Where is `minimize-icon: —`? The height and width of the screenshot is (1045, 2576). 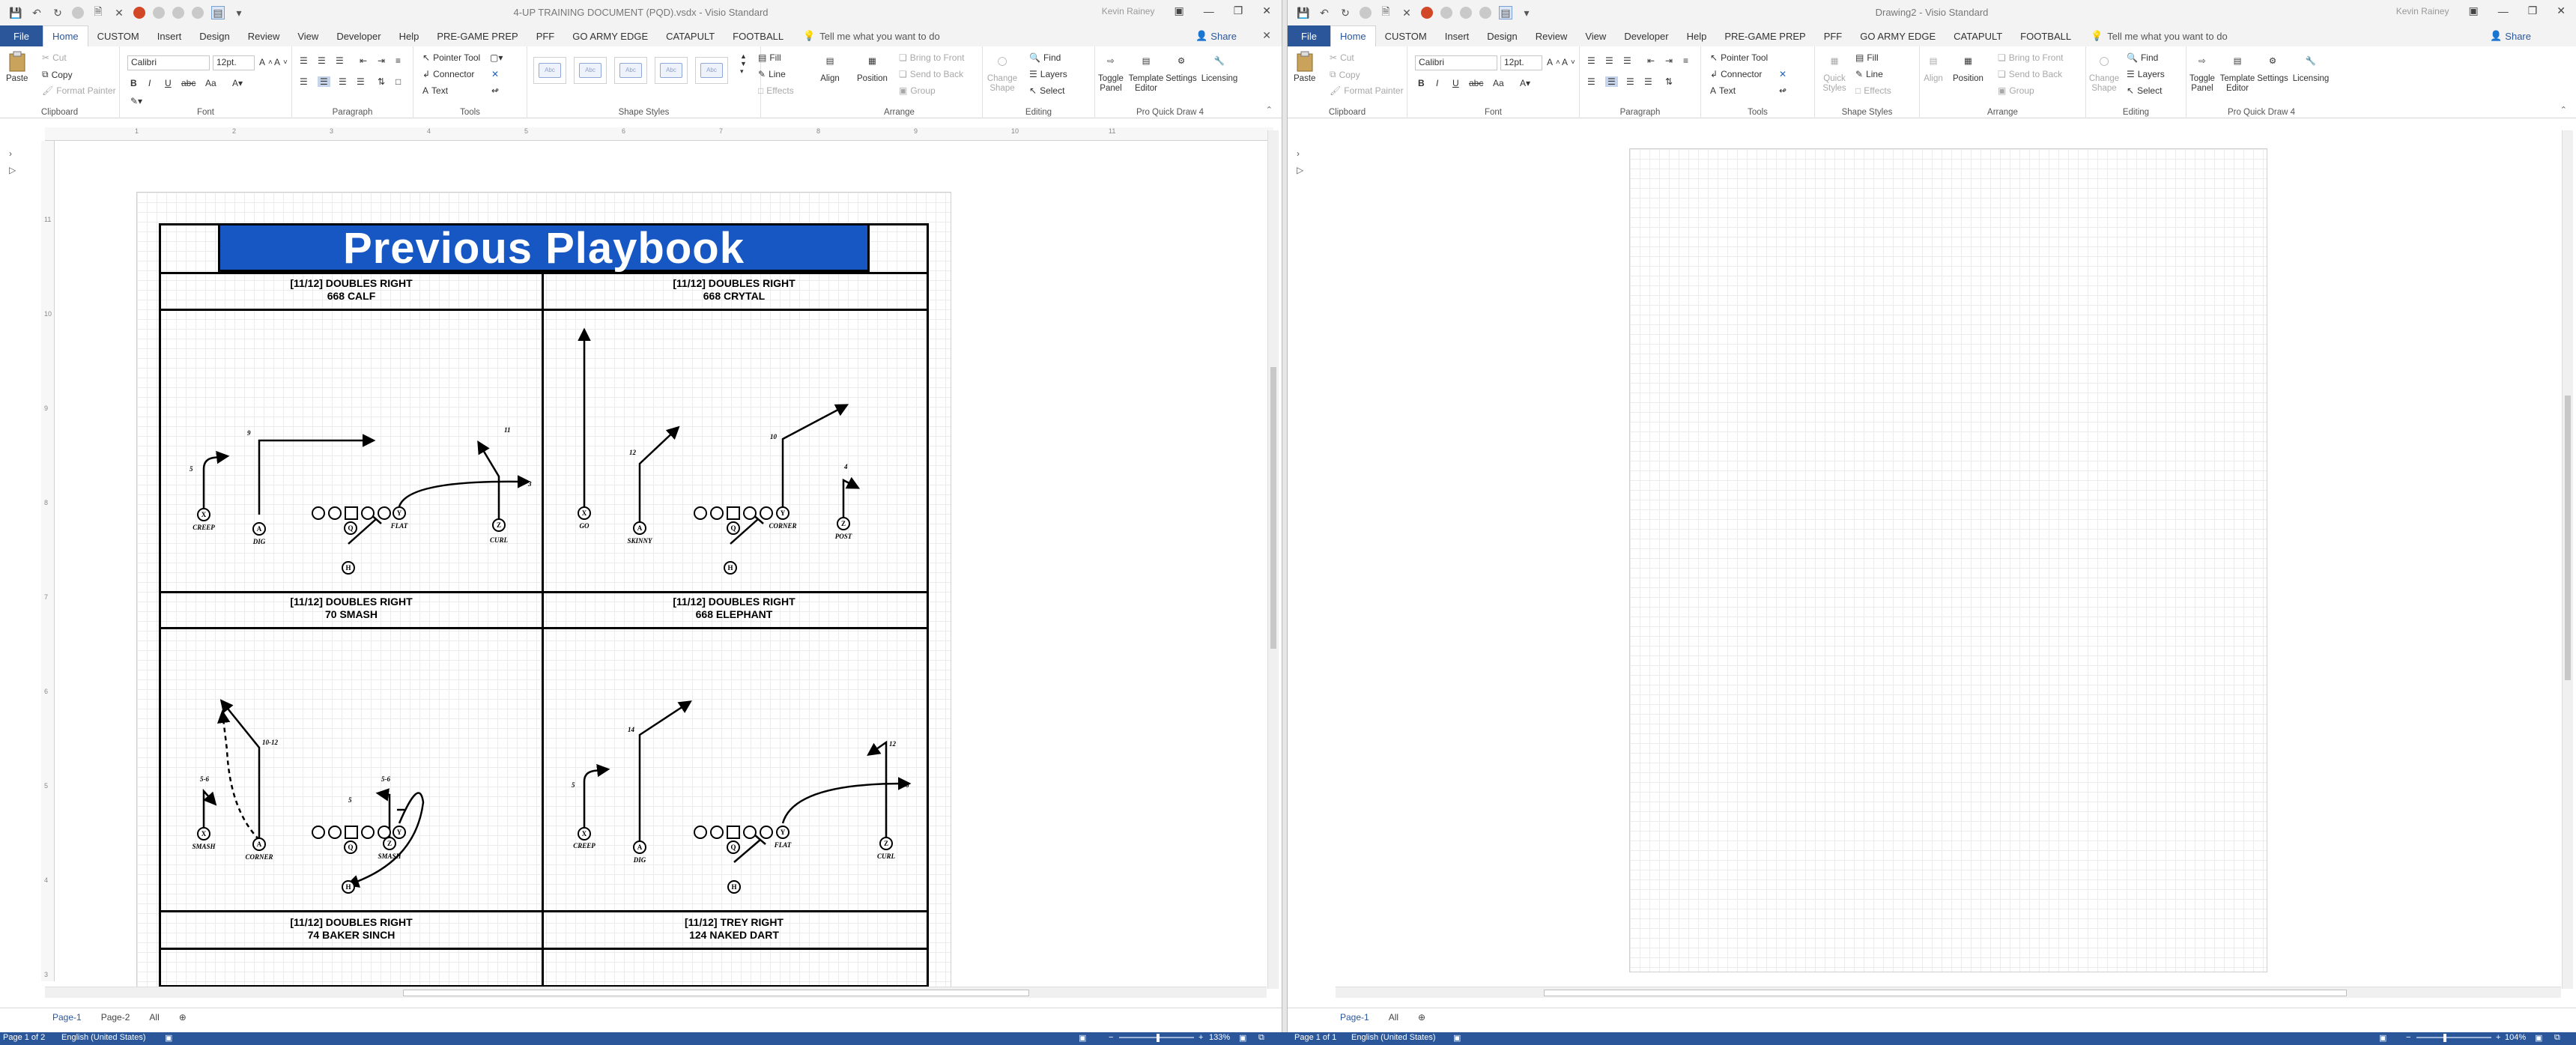
minimize-icon: — is located at coordinates (1209, 11).